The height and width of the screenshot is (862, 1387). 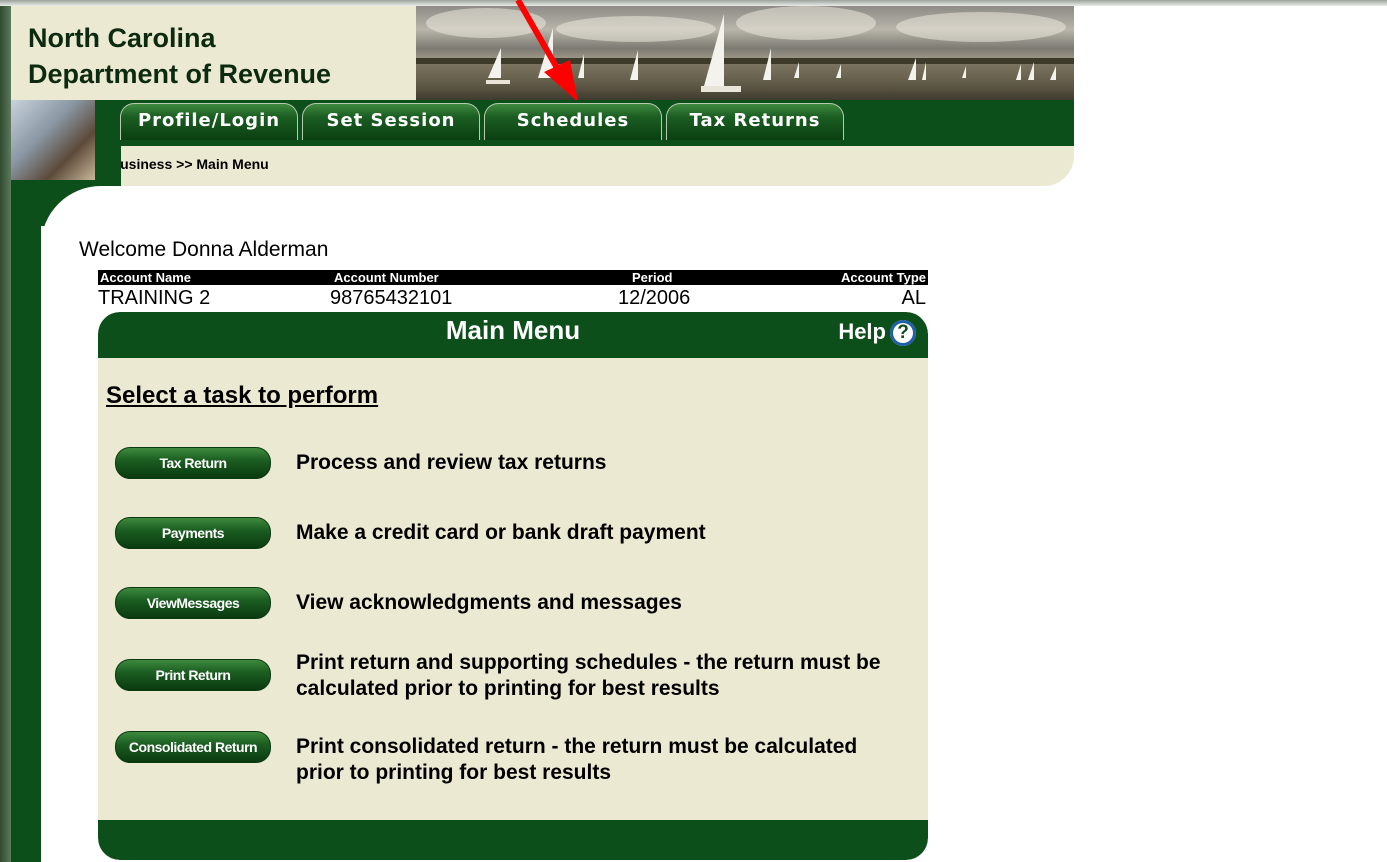 What do you see at coordinates (862, 331) in the screenshot?
I see `help-label: Help` at bounding box center [862, 331].